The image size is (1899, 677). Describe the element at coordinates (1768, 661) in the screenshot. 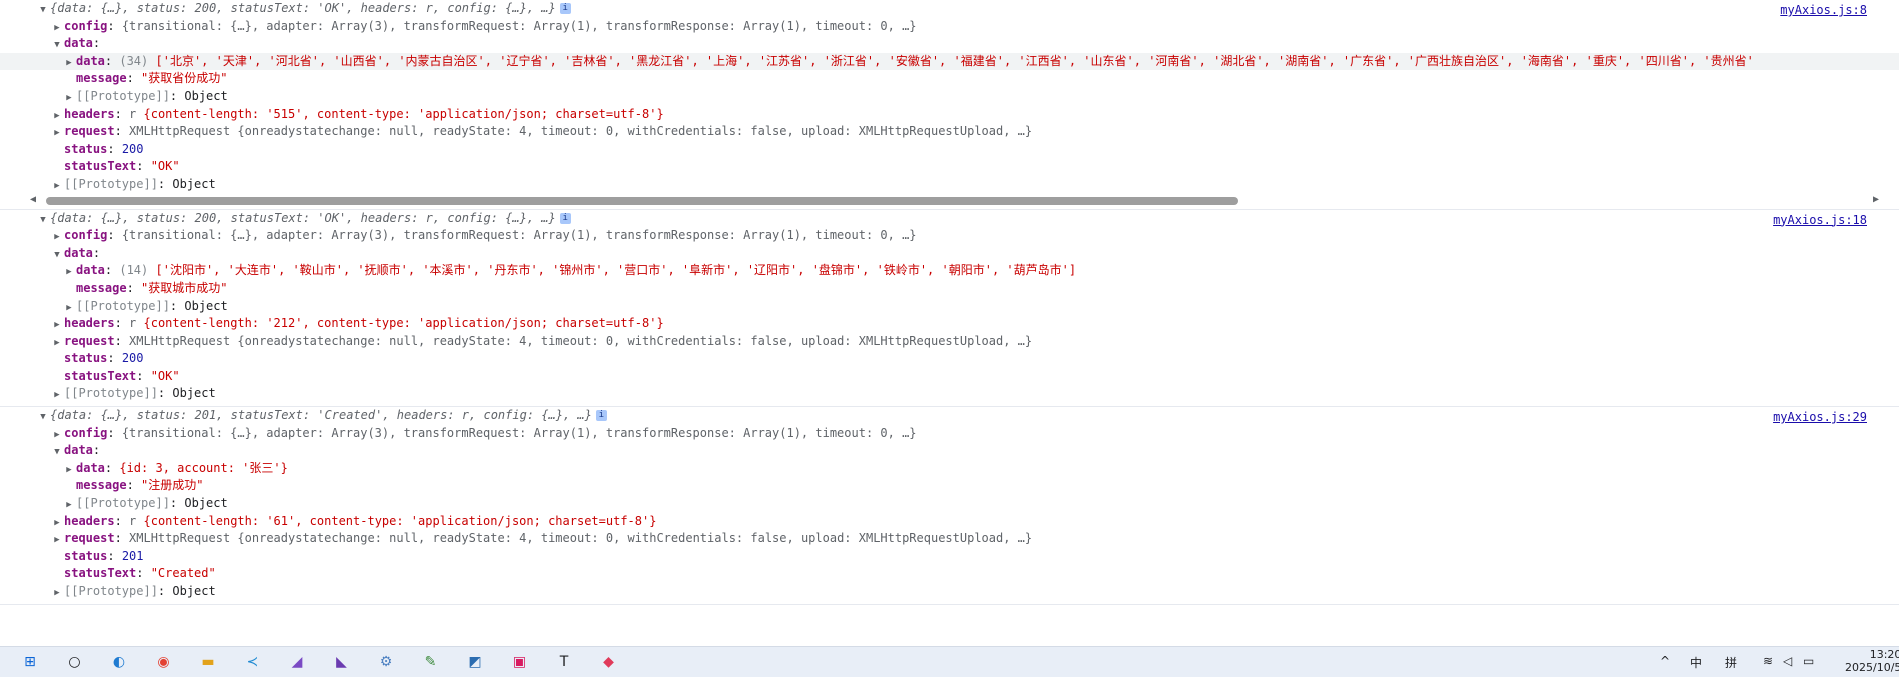

I see `wifi-icon: ≋` at that location.